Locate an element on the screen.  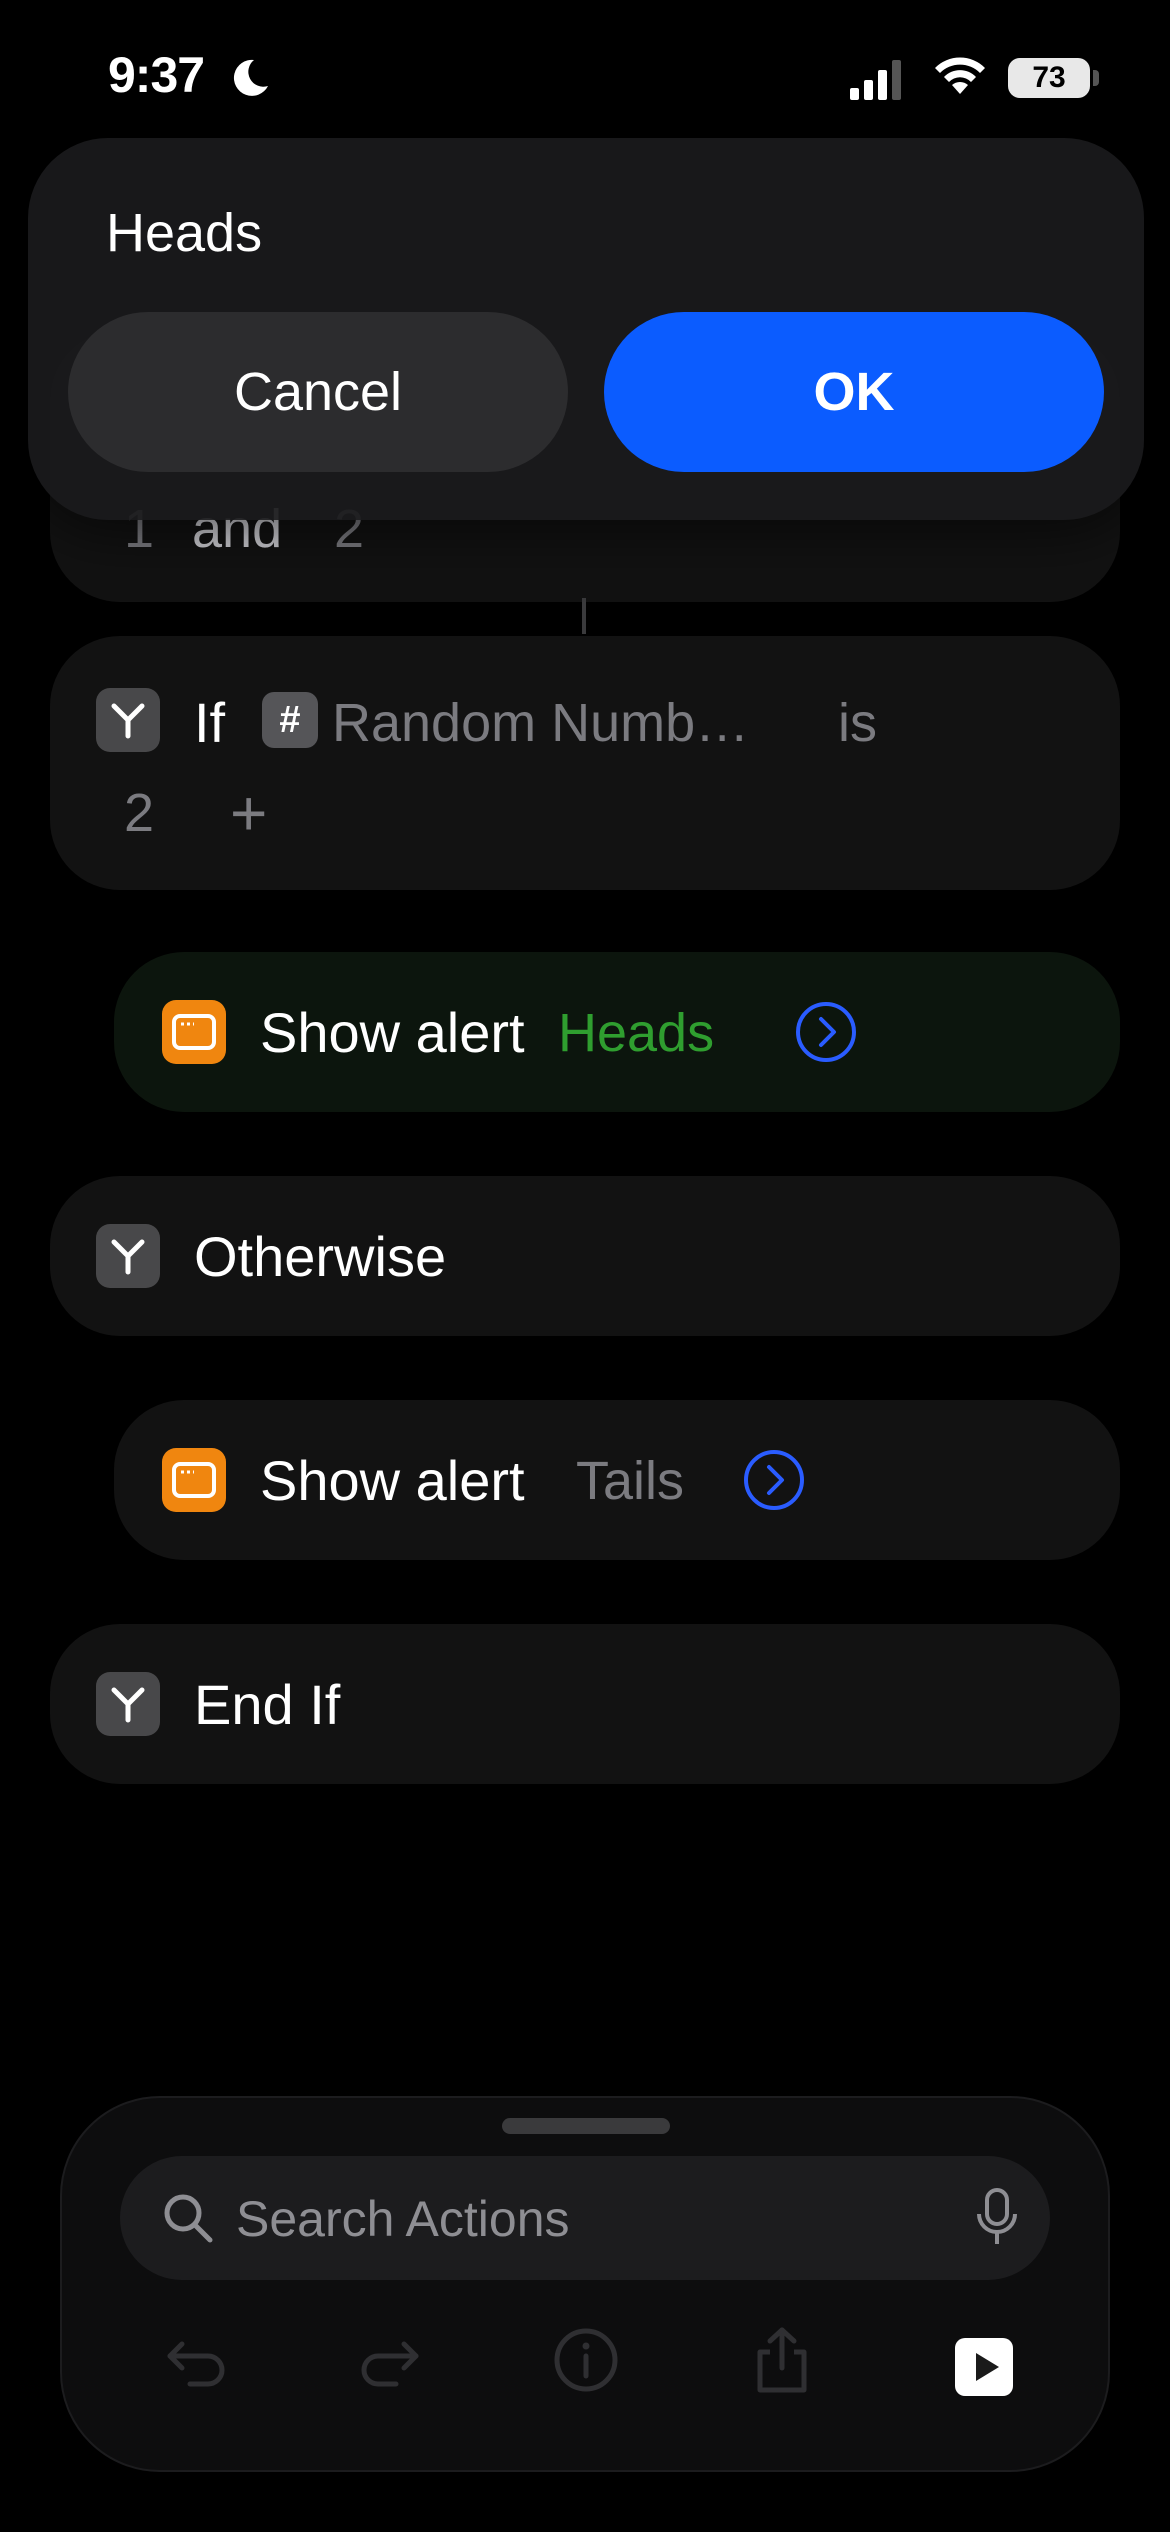
ok-button: OK is located at coordinates (854, 392).